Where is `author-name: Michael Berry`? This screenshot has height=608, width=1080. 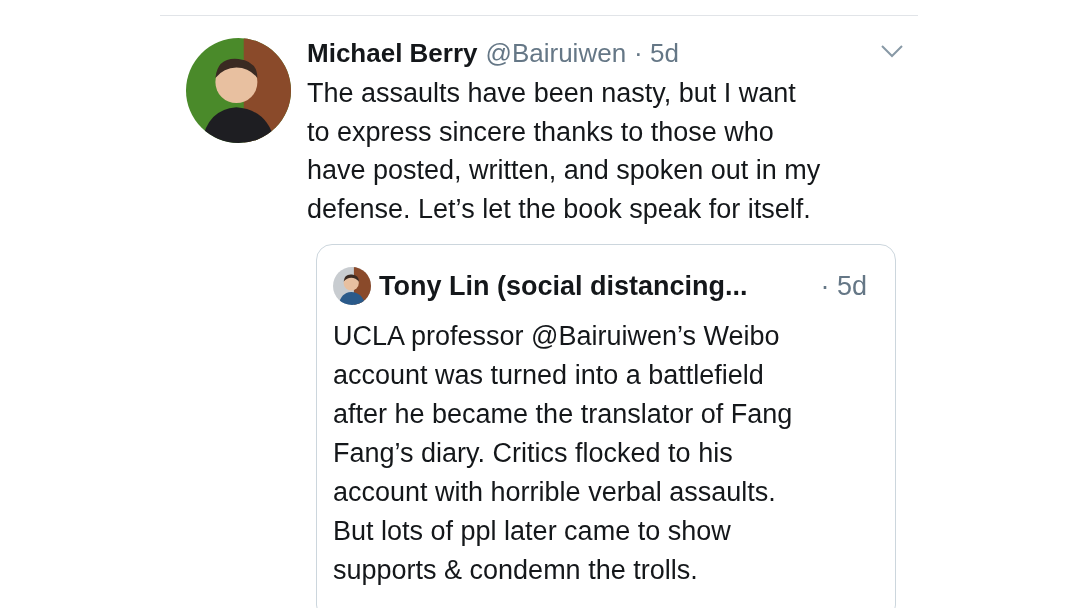 author-name: Michael Berry is located at coordinates (392, 53).